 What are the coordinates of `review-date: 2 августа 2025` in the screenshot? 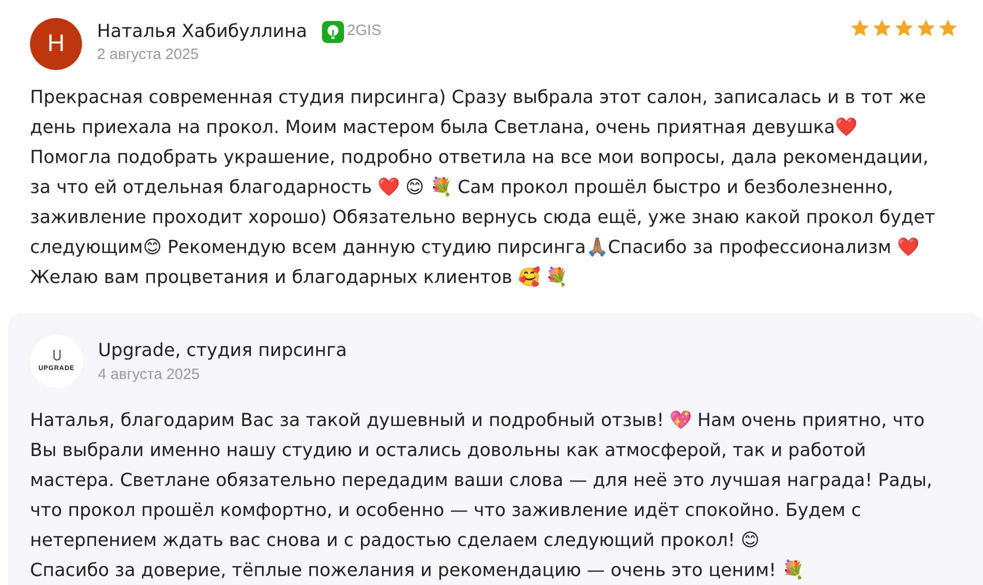 It's located at (148, 55).